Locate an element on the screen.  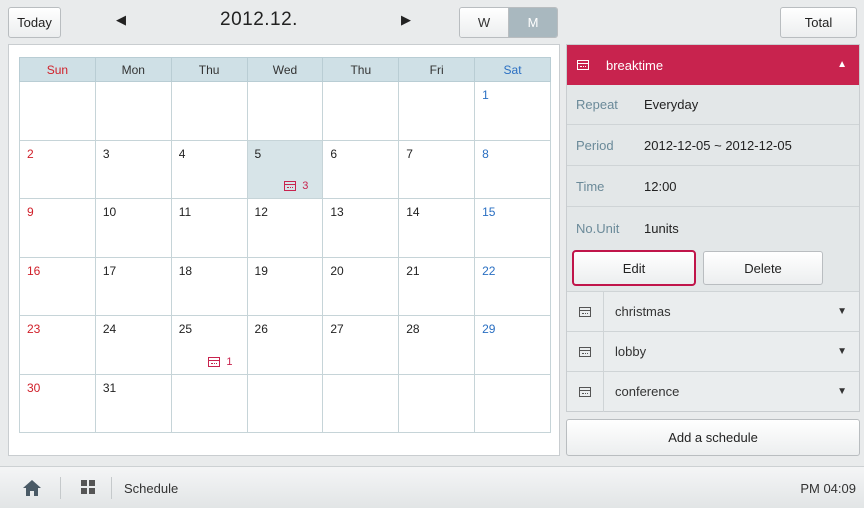
day-number: 19 is located at coordinates (261, 270).